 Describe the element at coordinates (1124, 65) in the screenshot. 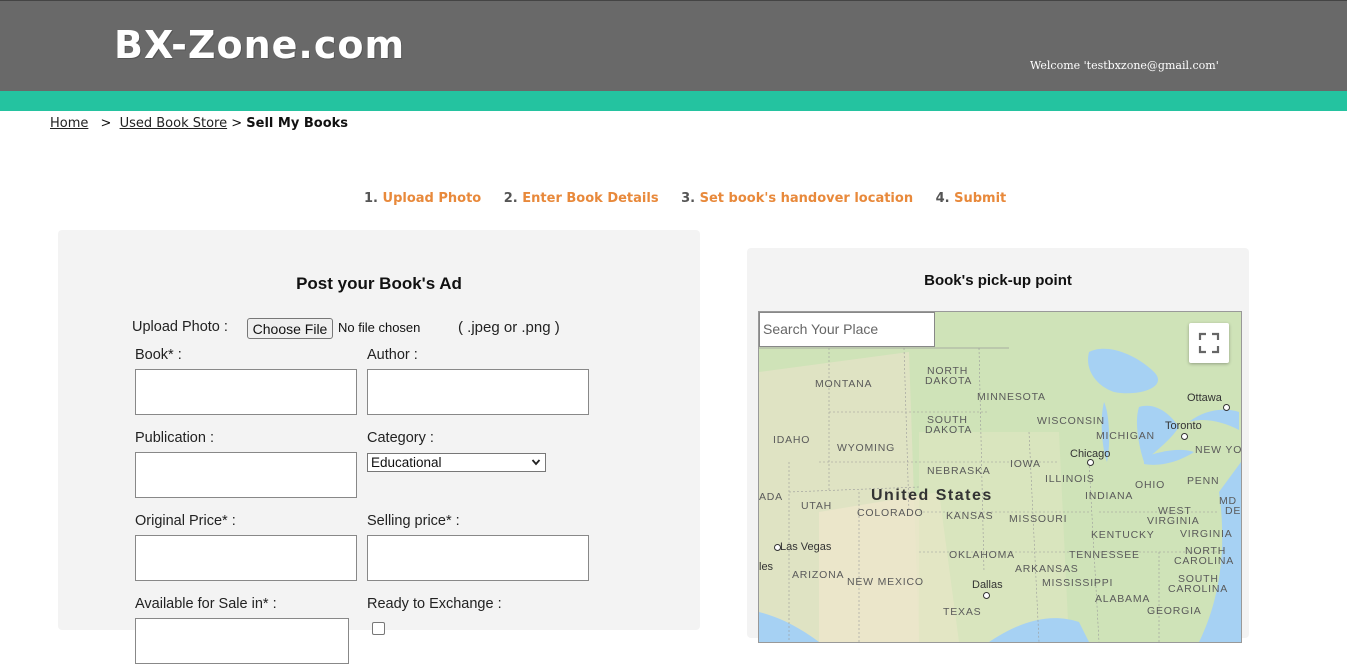

I see `welcome-text: Welcome 'testbxzone@gmail.com'` at that location.